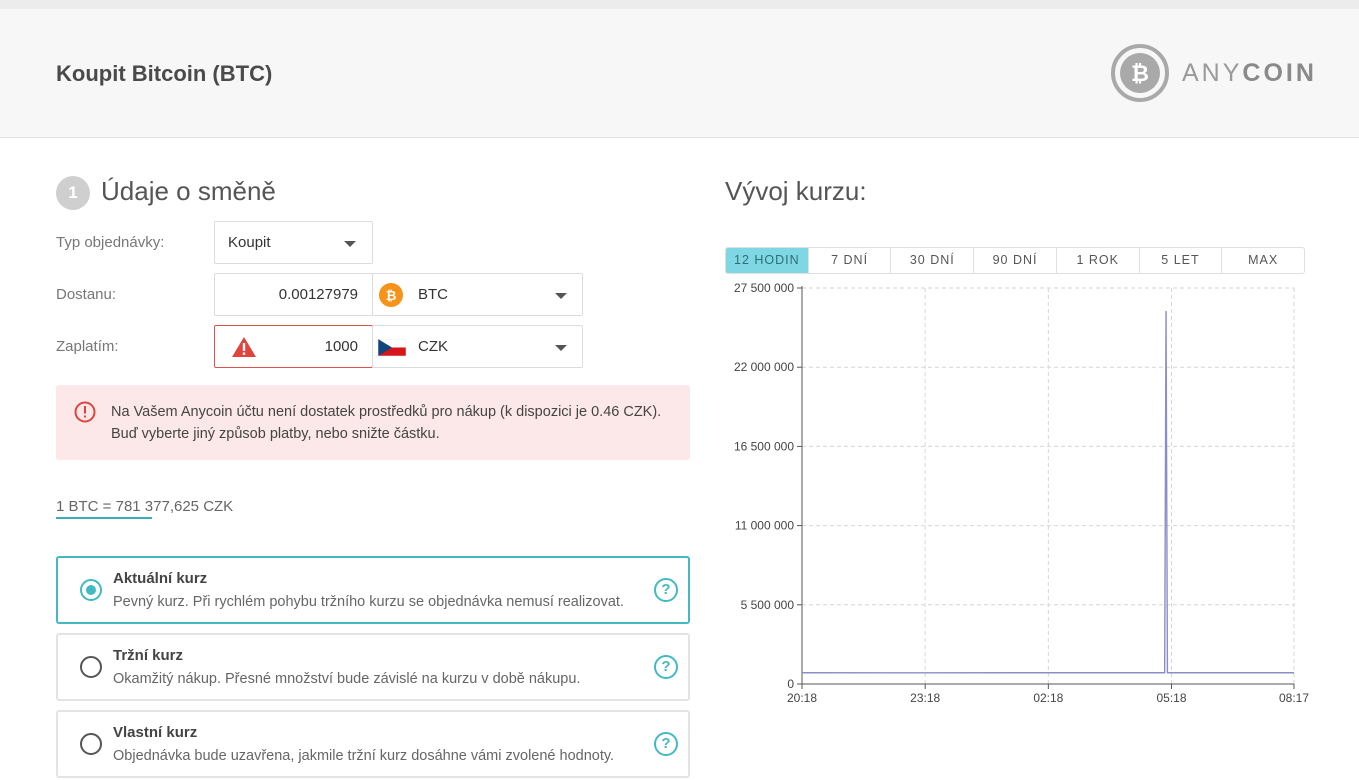  Describe the element at coordinates (85, 412) in the screenshot. I see `error-circle-icon` at that location.